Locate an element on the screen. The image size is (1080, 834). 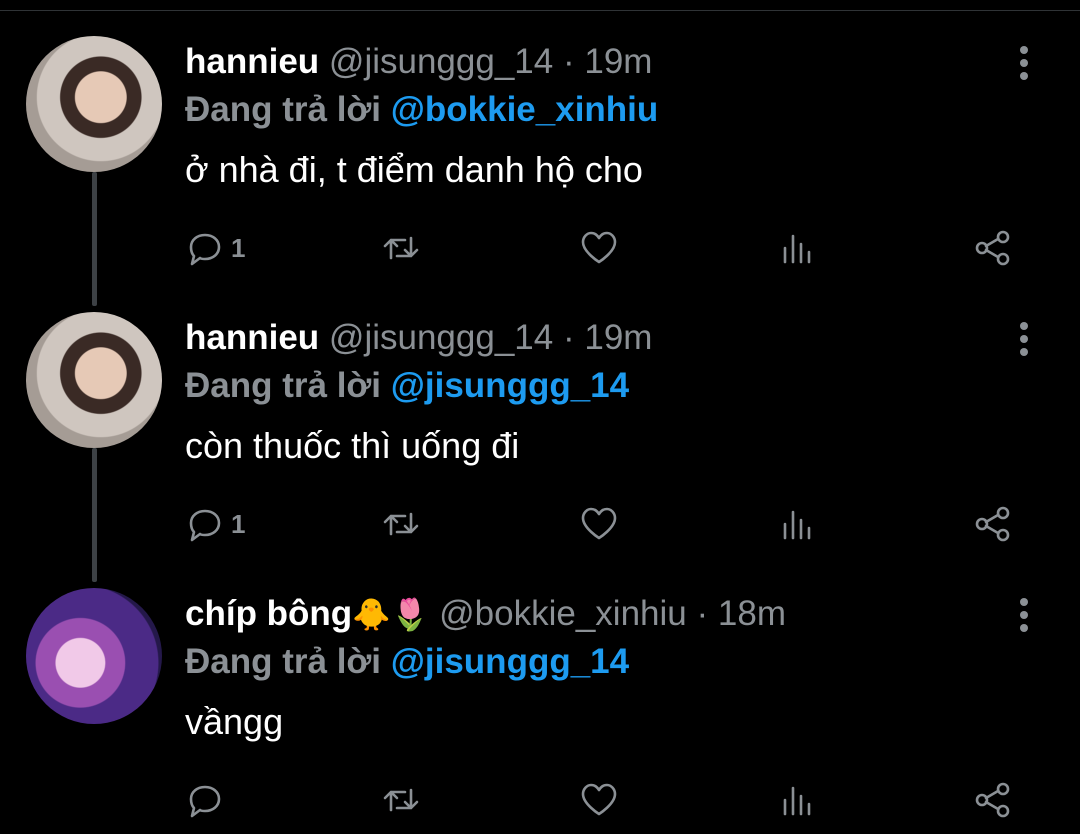
timestamp: 18m is located at coordinates (752, 613).